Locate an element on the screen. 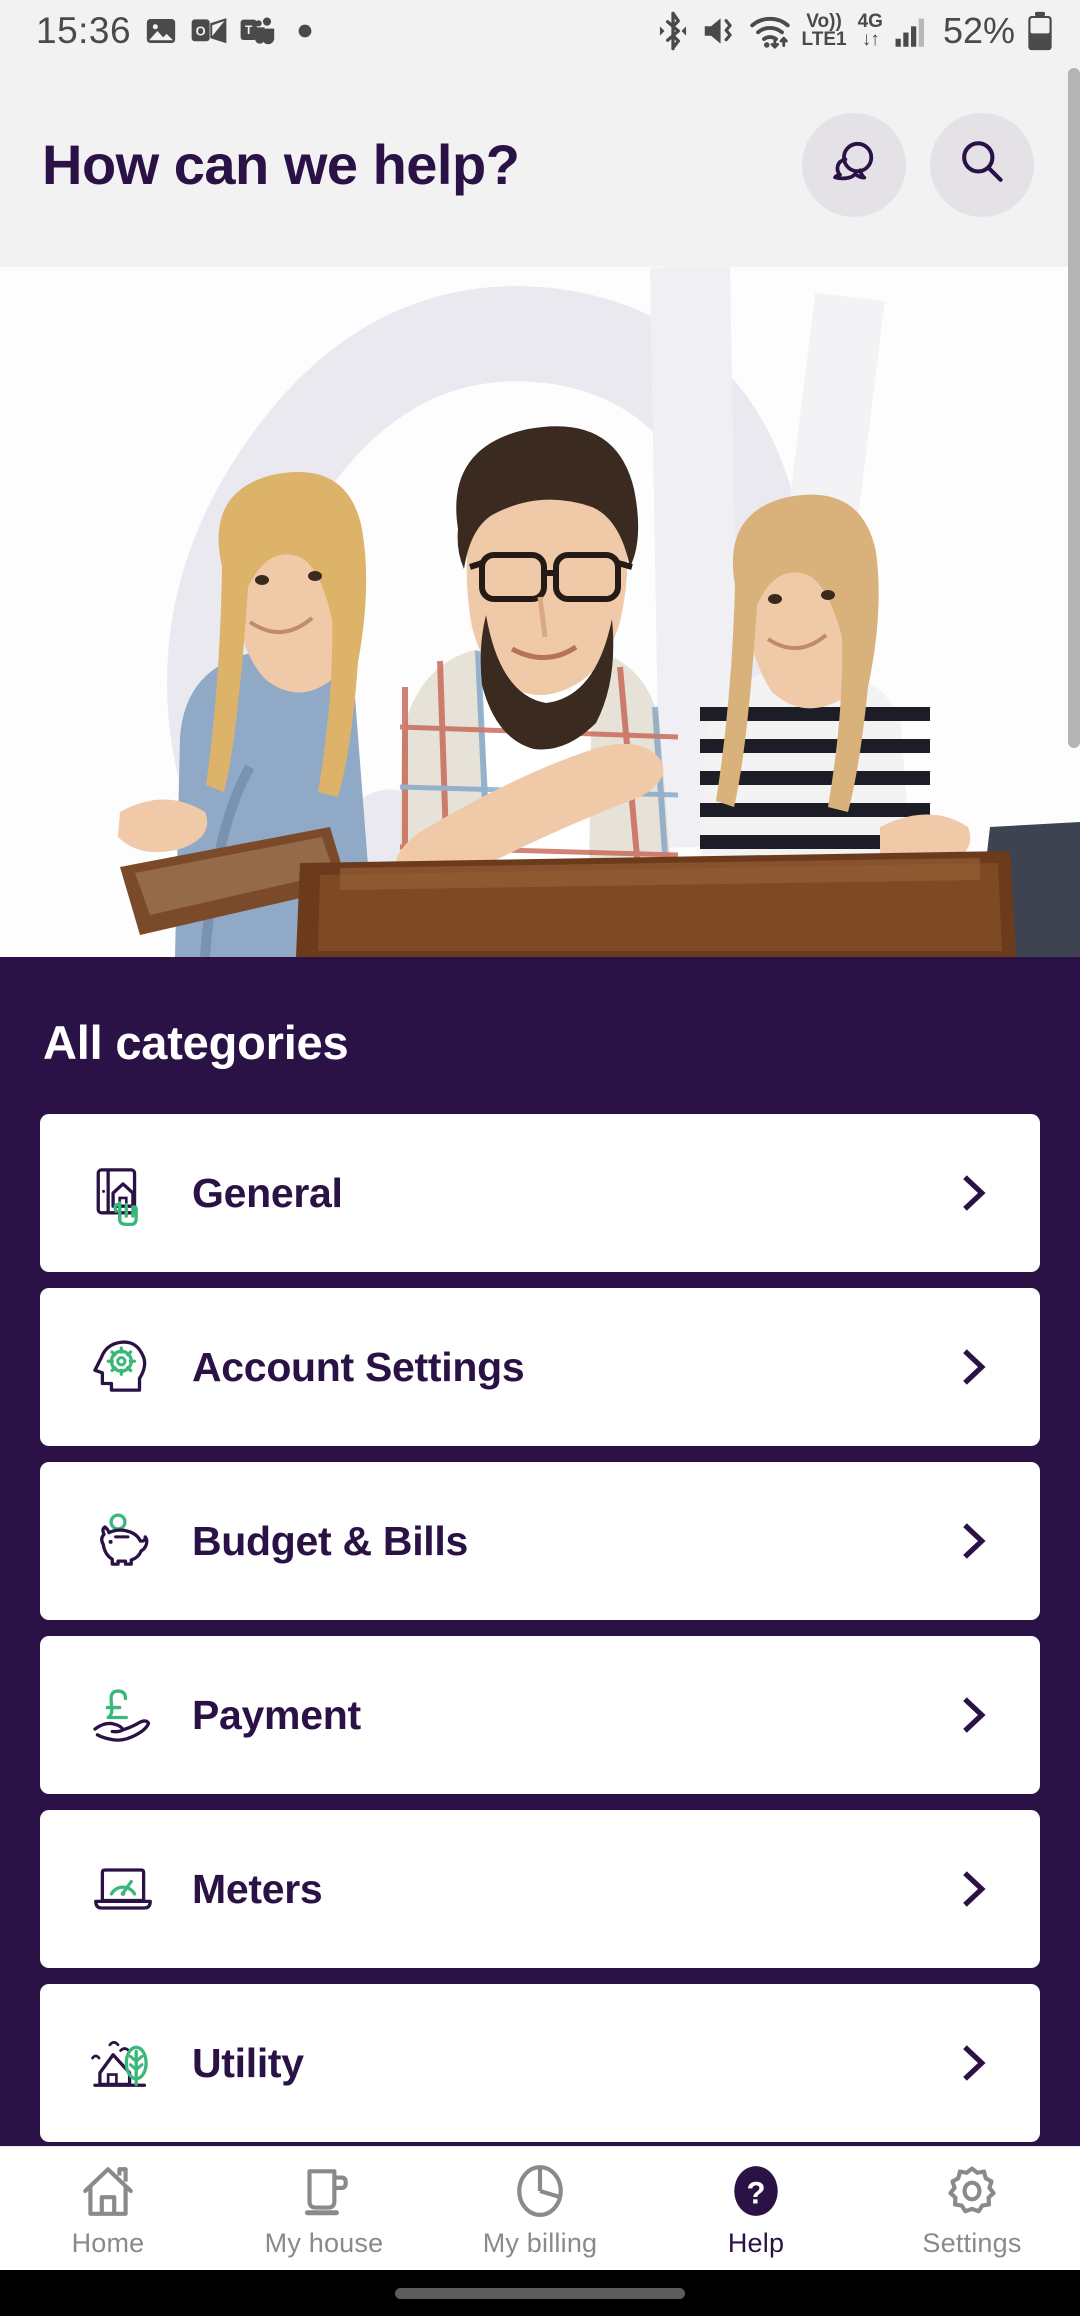 The height and width of the screenshot is (2316, 1080). nav-item-home: Home is located at coordinates (108, 2208).